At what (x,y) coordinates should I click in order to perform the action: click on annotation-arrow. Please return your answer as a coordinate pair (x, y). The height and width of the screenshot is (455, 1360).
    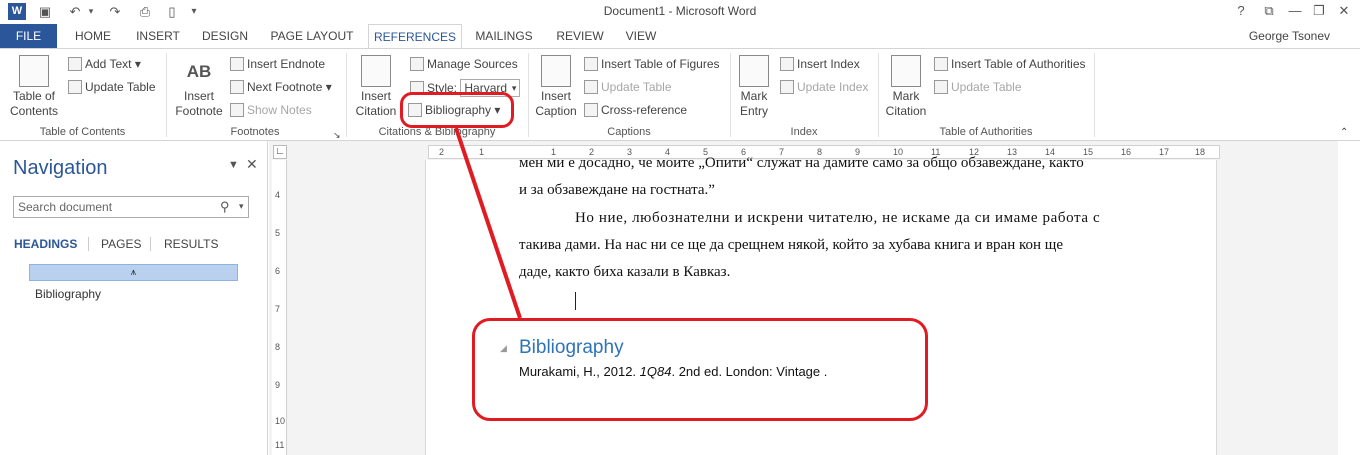
    Looking at the image, I should click on (488, 223).